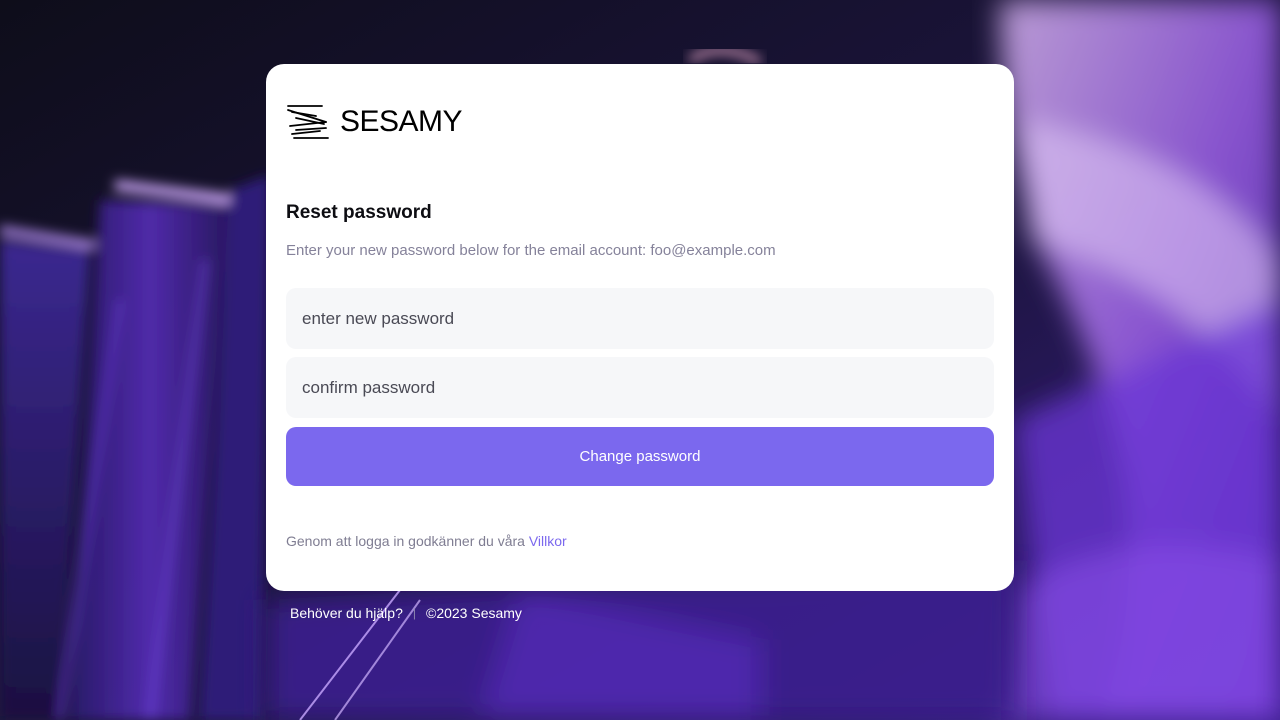 This screenshot has height=720, width=1280. I want to click on sesamy-logo-icon, so click(308, 122).